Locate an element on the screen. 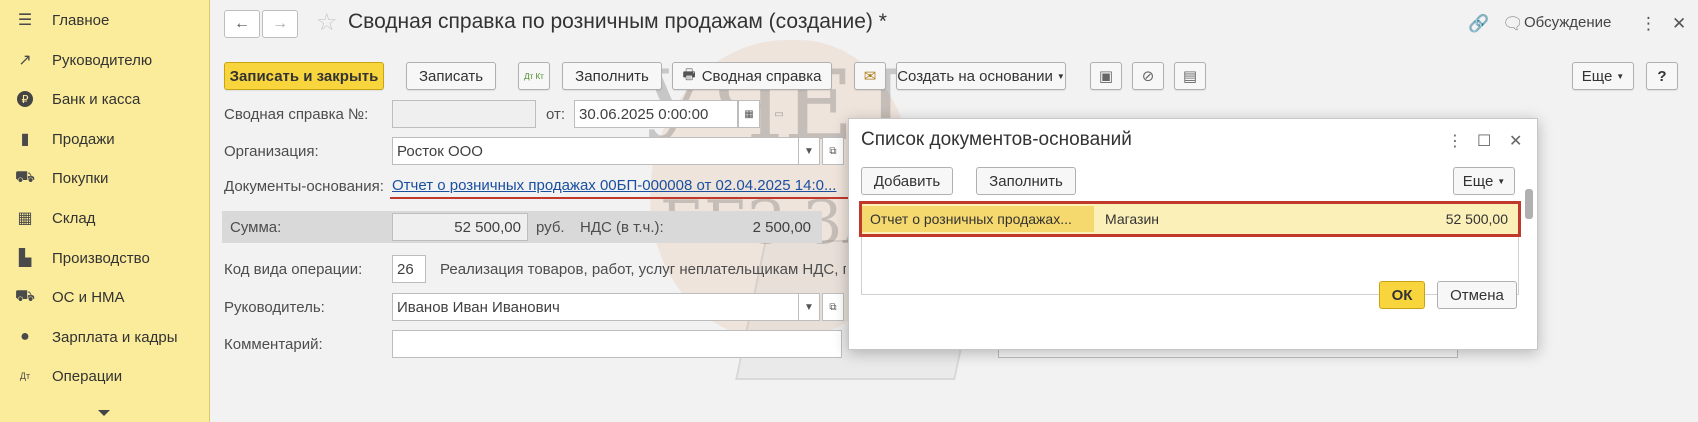  date-field: 30.06.2025 0:00:00 is located at coordinates (656, 114).